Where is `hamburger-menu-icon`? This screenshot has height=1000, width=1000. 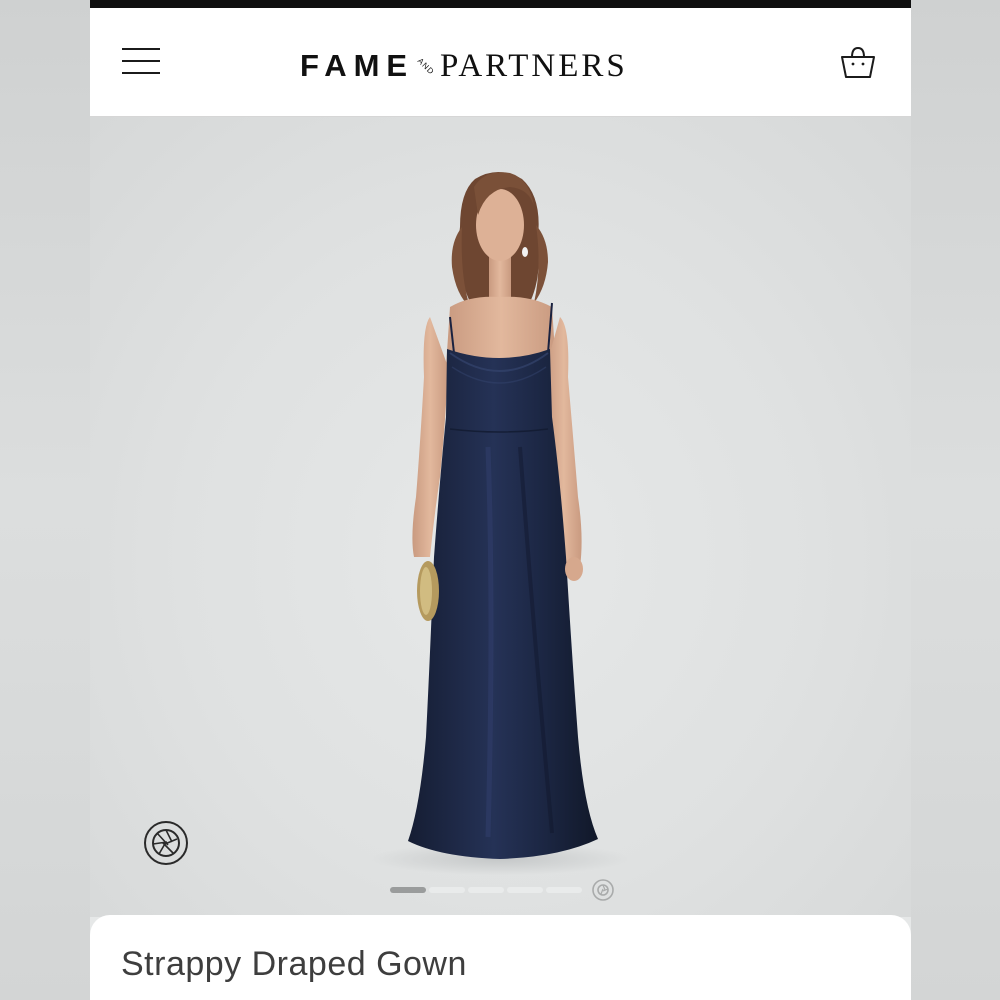
hamburger-menu-icon is located at coordinates (141, 49).